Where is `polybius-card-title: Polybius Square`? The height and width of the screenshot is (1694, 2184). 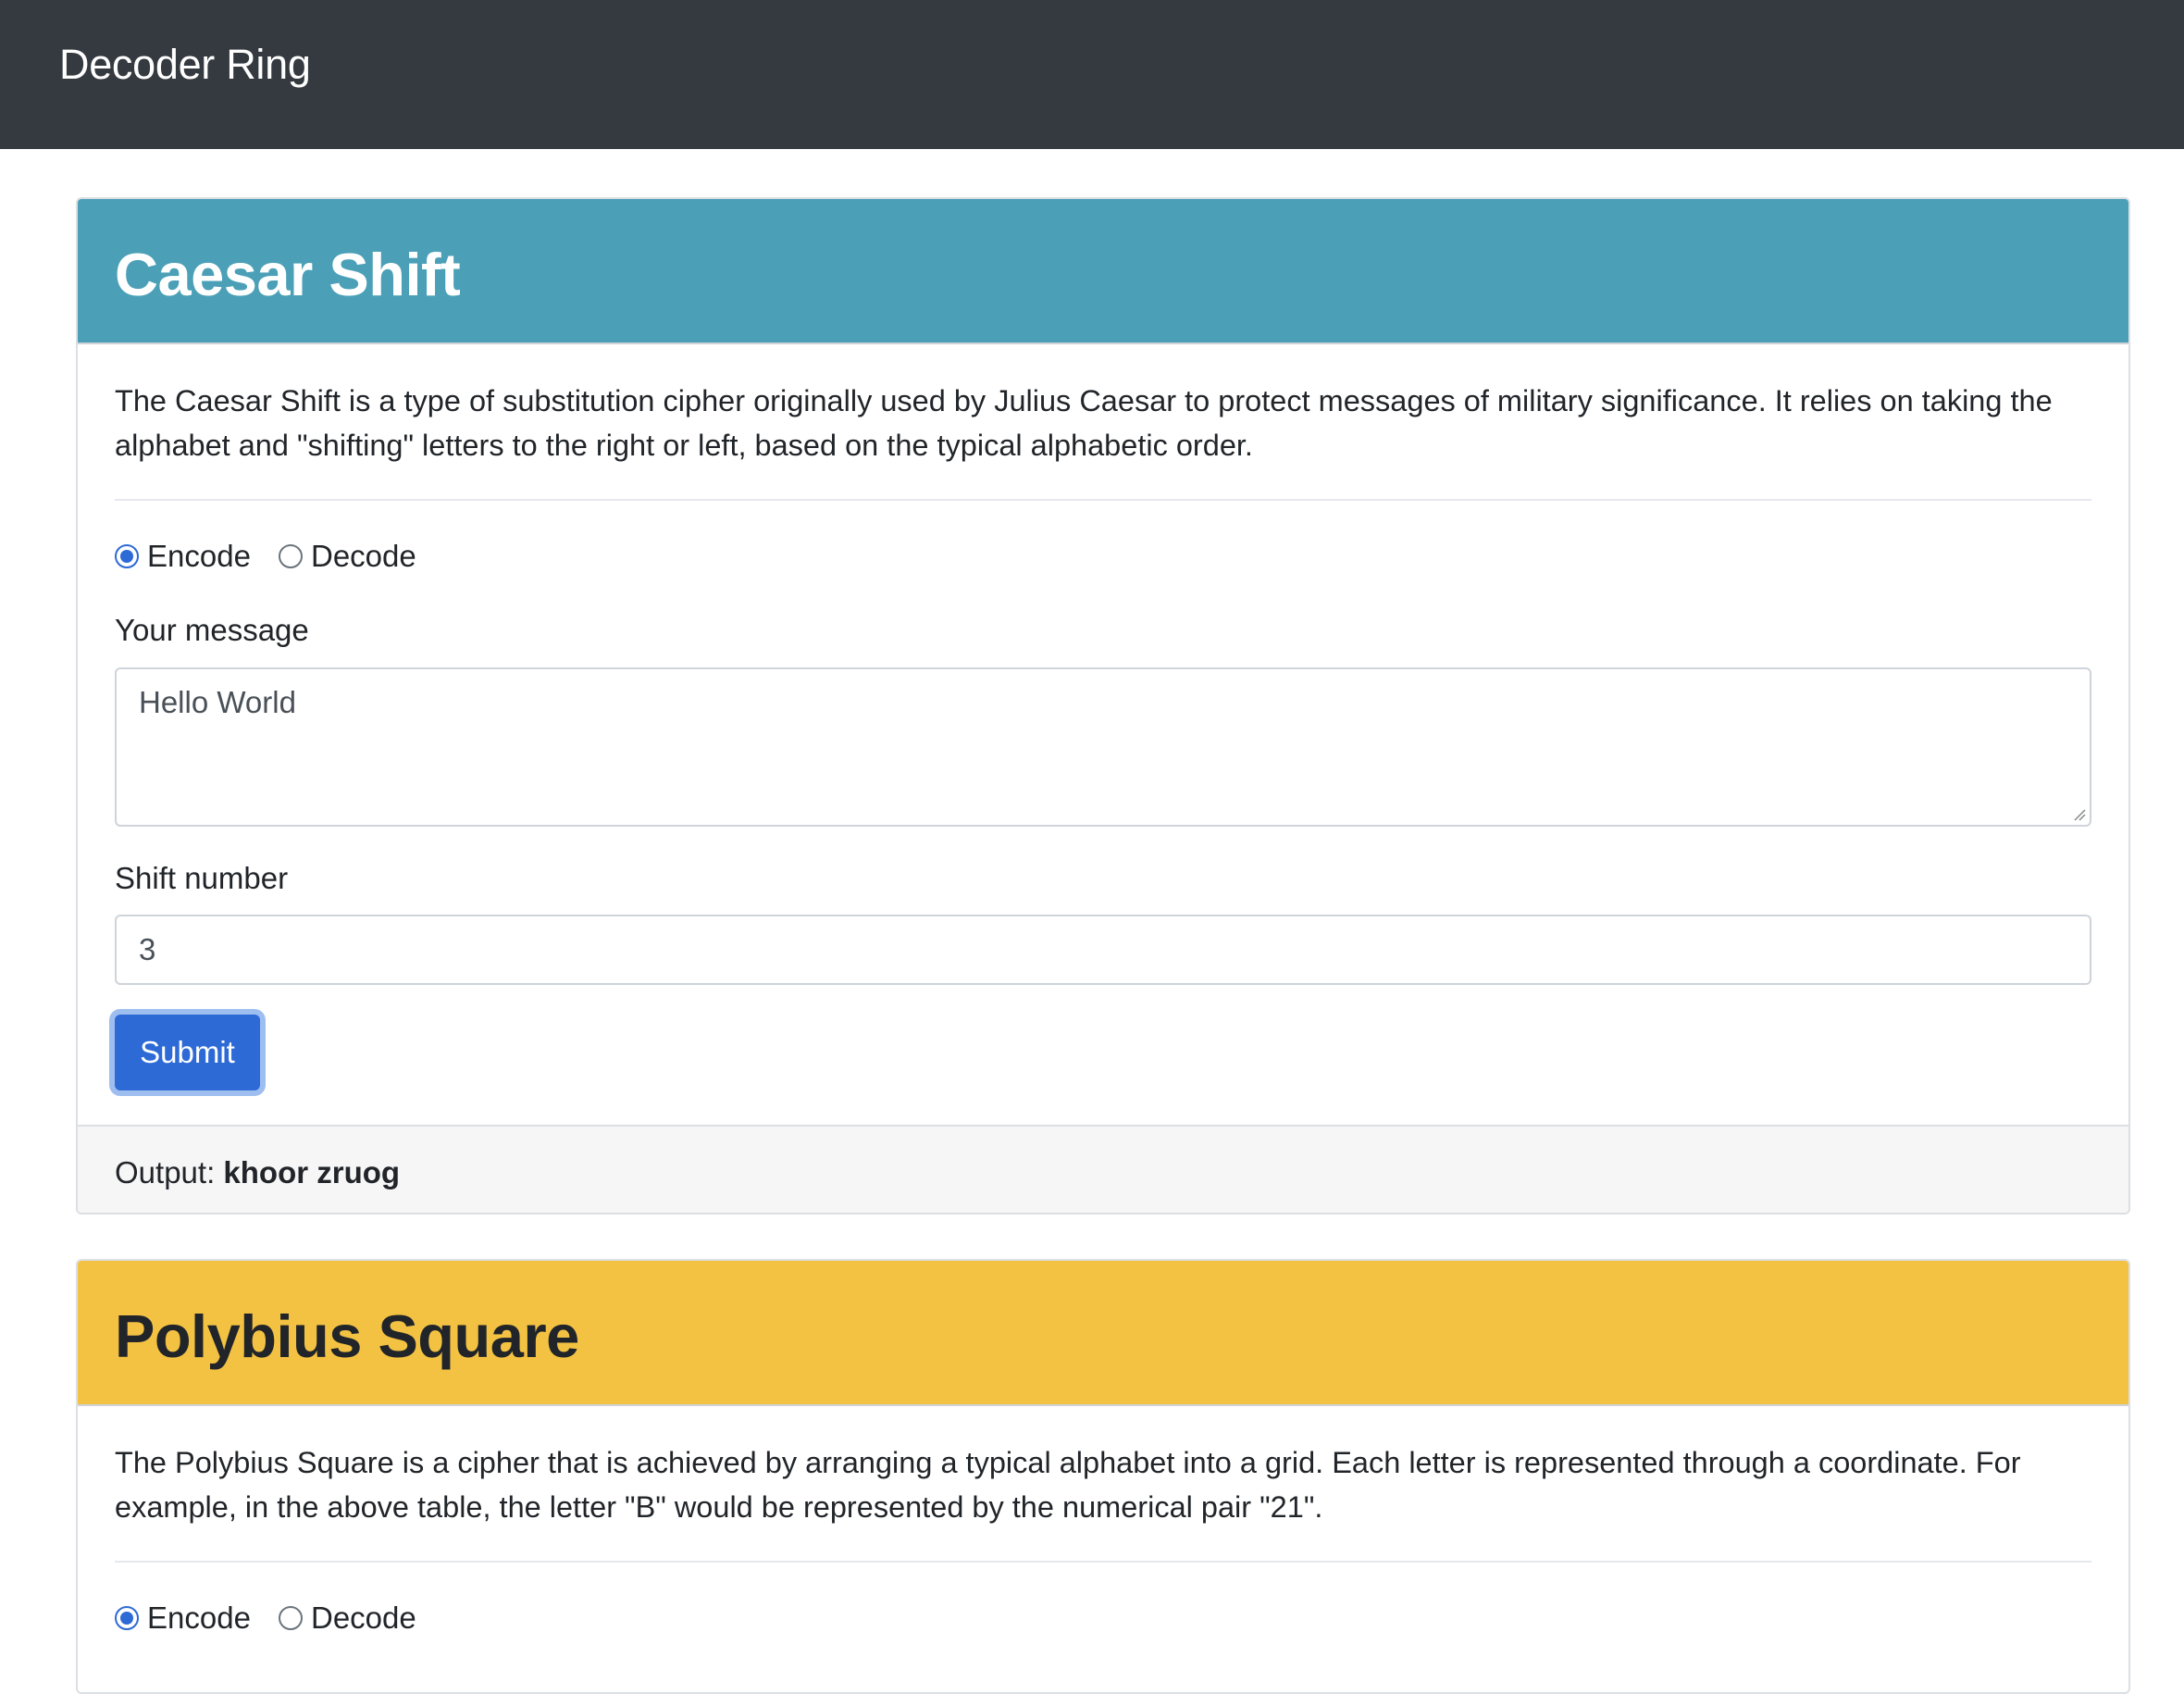 polybius-card-title: Polybius Square is located at coordinates (347, 1336).